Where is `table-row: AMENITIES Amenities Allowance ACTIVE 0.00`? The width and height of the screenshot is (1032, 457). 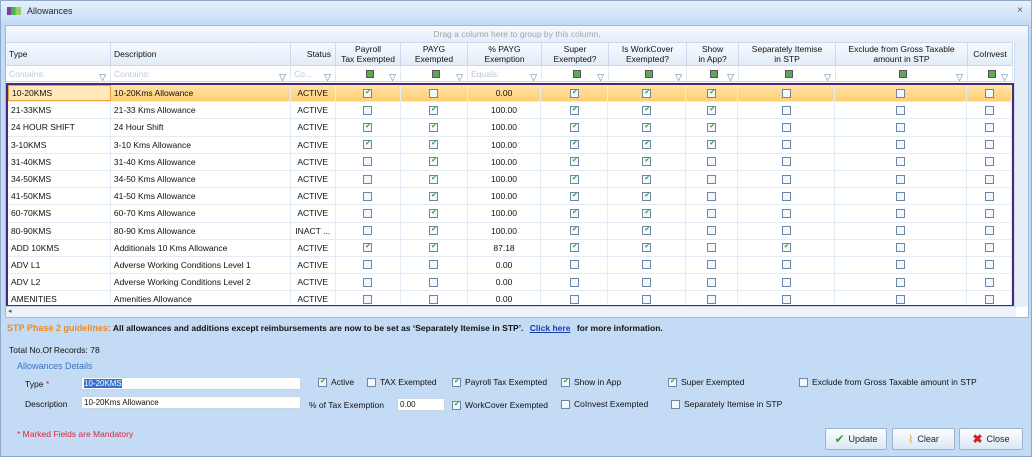 table-row: AMENITIES Amenities Allowance ACTIVE 0.00 is located at coordinates (510, 298).